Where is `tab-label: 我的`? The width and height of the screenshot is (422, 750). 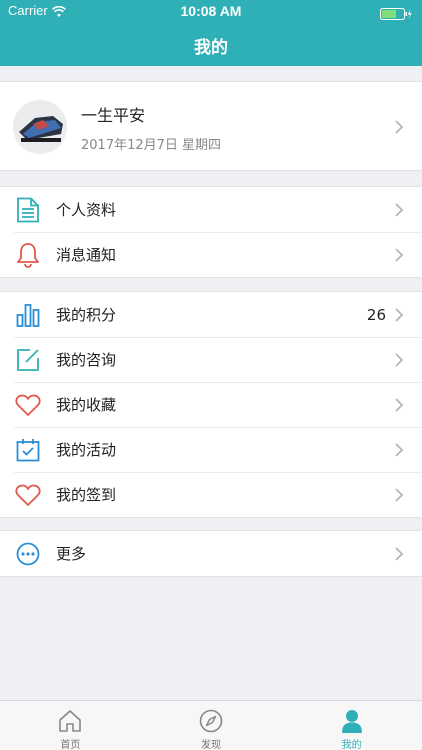
tab-label: 我的 is located at coordinates (351, 745).